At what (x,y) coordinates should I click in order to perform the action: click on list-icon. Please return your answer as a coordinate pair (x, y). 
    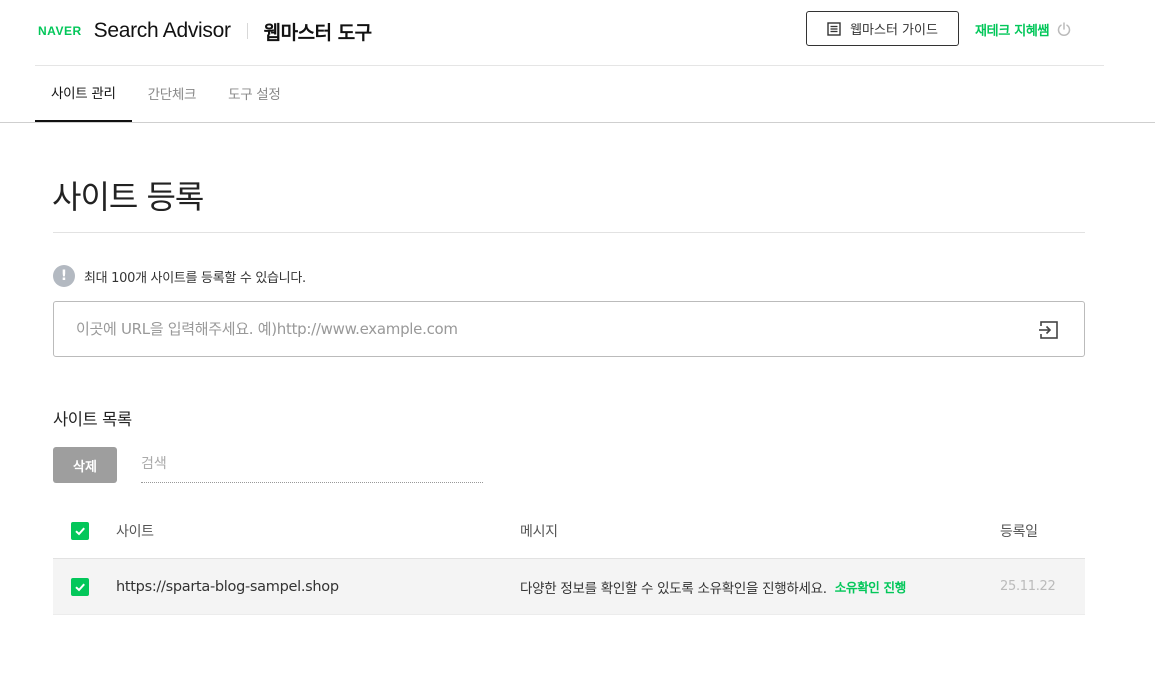
    Looking at the image, I should click on (834, 28).